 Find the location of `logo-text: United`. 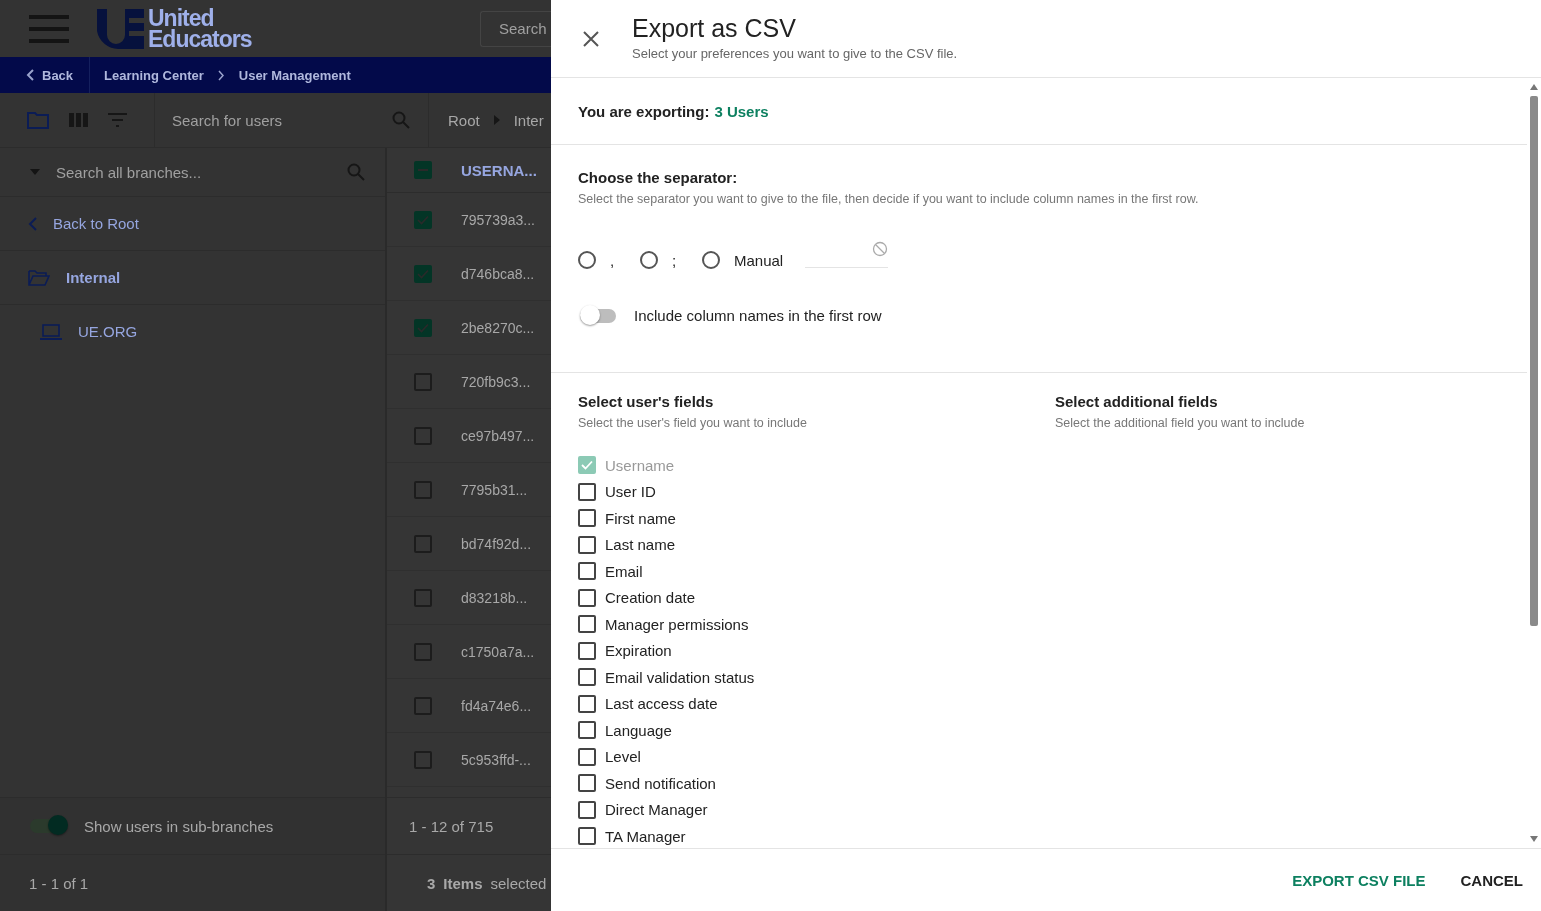

logo-text: United is located at coordinates (181, 18).